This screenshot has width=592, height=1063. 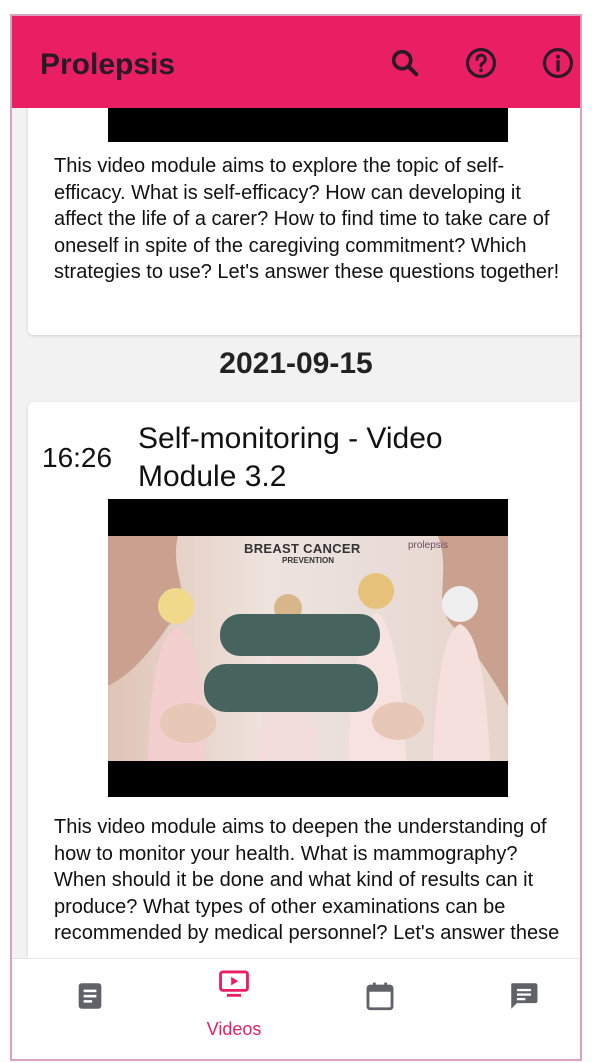 I want to click on video-time: 16:26, so click(x=77, y=457).